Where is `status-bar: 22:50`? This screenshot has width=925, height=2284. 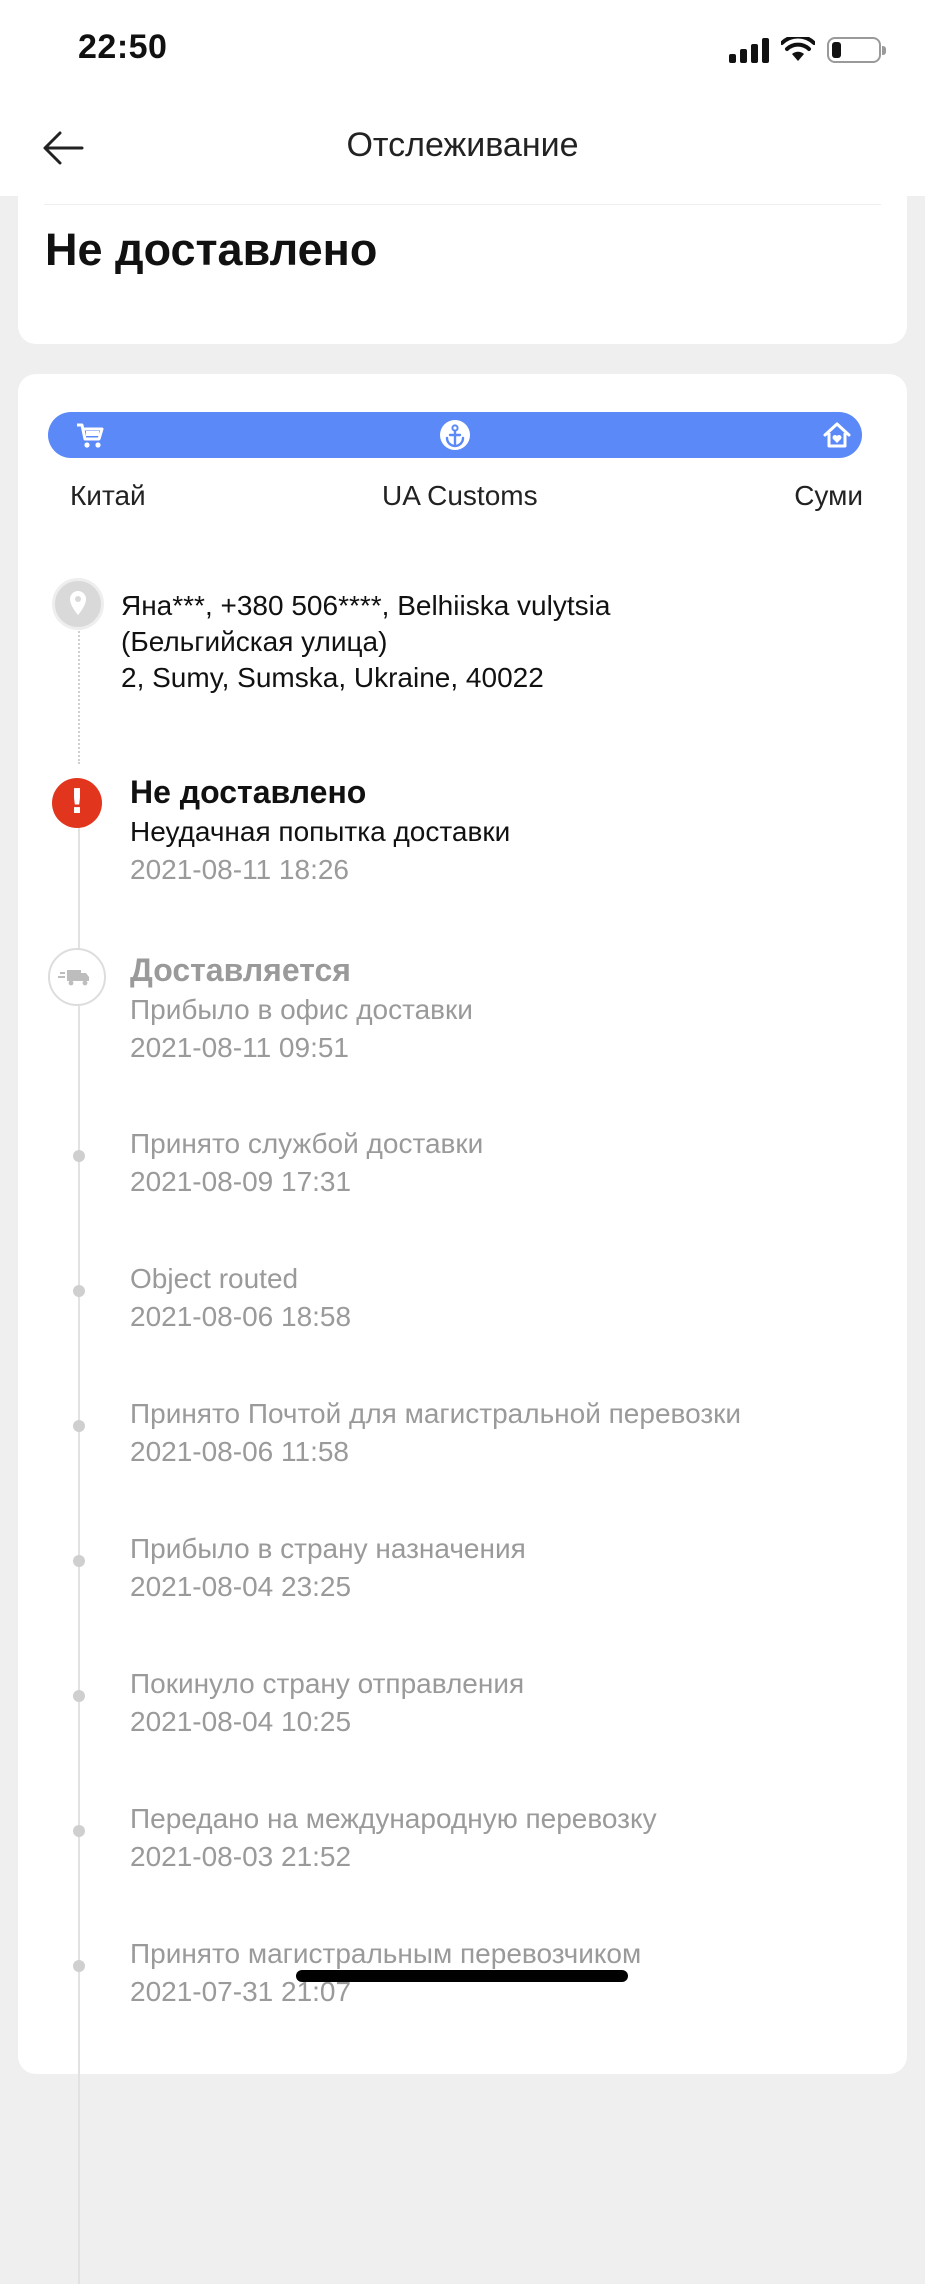 status-bar: 22:50 is located at coordinates (462, 50).